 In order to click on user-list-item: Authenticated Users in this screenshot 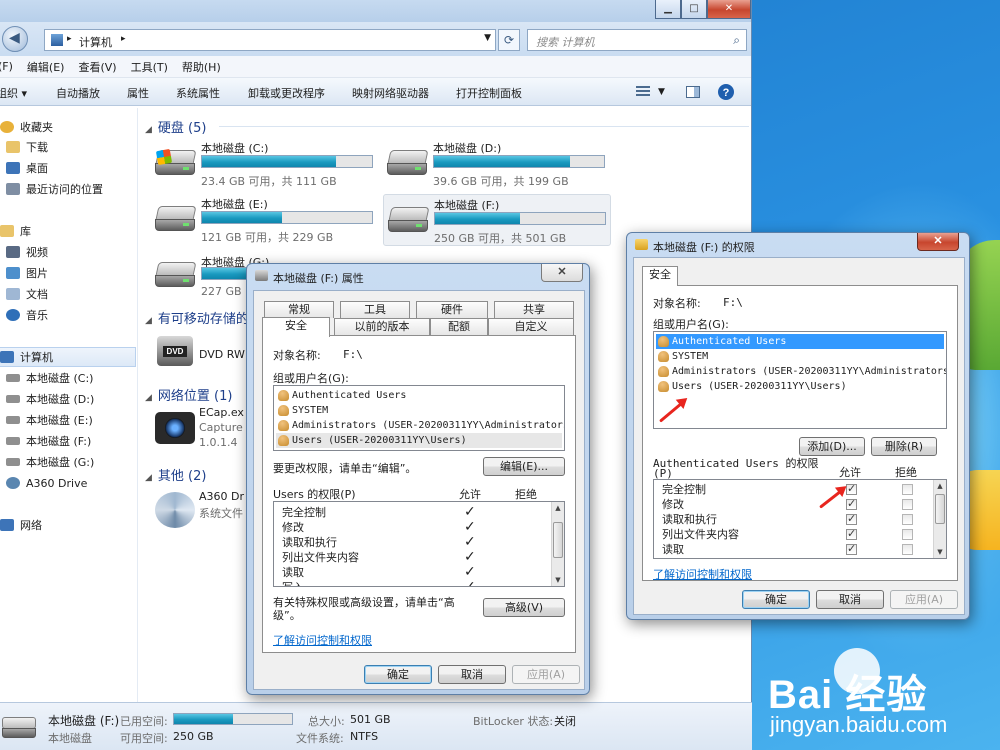, I will do `click(341, 395)`.